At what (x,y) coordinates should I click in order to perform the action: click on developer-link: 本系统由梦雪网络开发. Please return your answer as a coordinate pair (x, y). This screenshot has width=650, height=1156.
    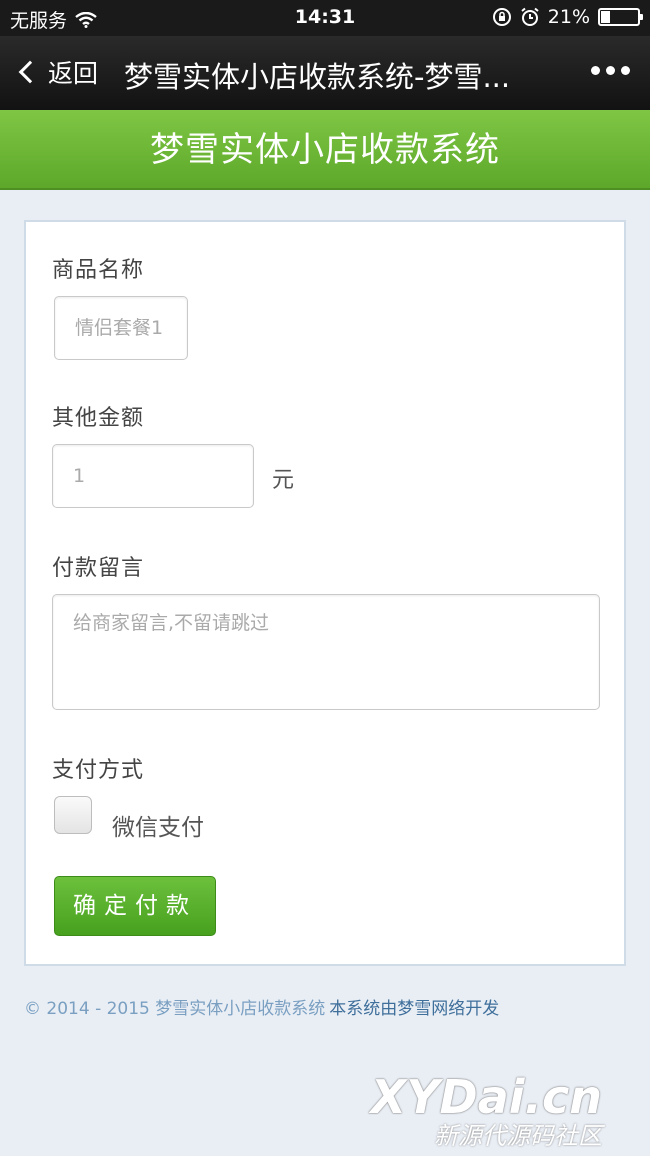
    Looking at the image, I should click on (414, 1009).